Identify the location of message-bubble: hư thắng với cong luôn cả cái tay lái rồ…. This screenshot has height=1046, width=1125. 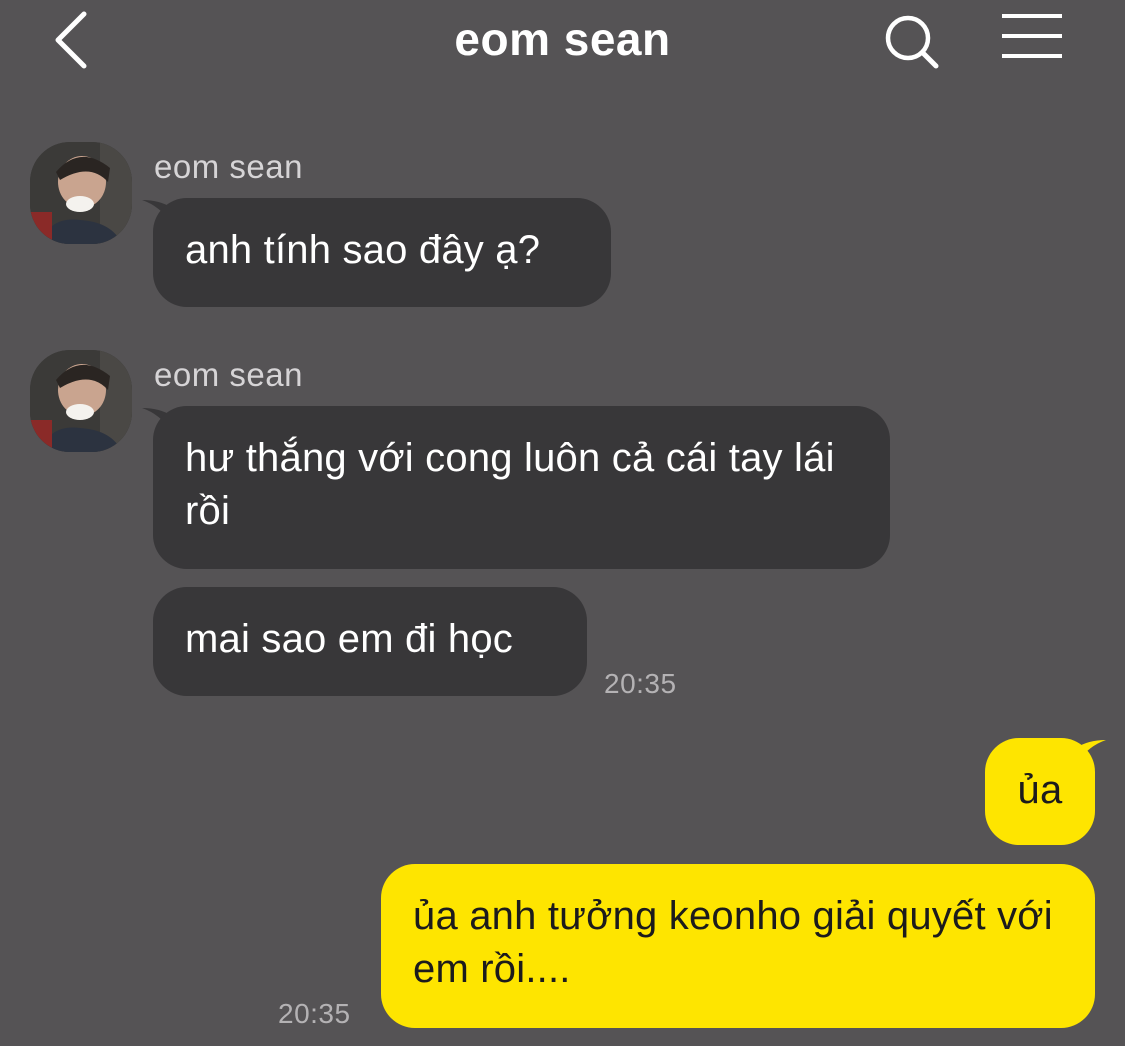
(521, 487).